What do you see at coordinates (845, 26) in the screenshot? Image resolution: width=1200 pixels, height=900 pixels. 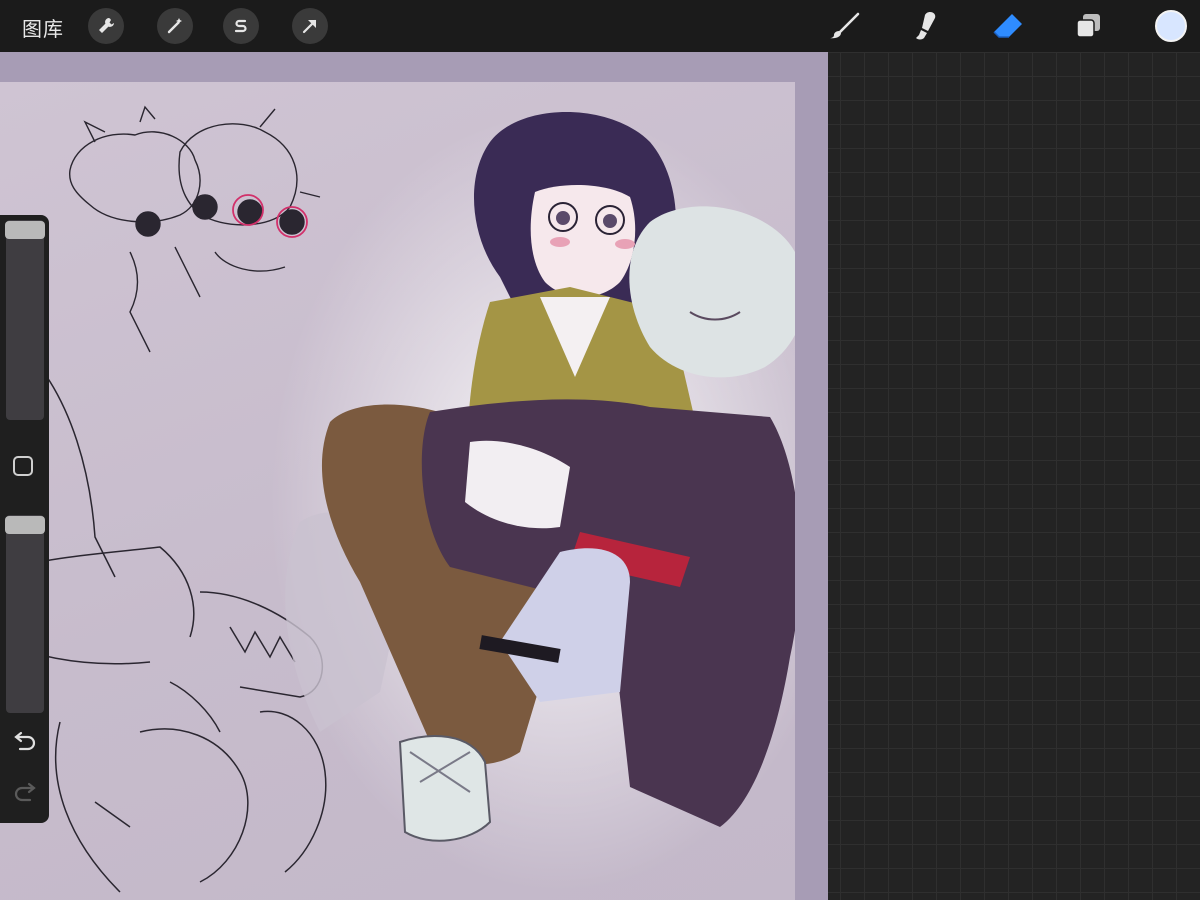 I see `brush-icon` at bounding box center [845, 26].